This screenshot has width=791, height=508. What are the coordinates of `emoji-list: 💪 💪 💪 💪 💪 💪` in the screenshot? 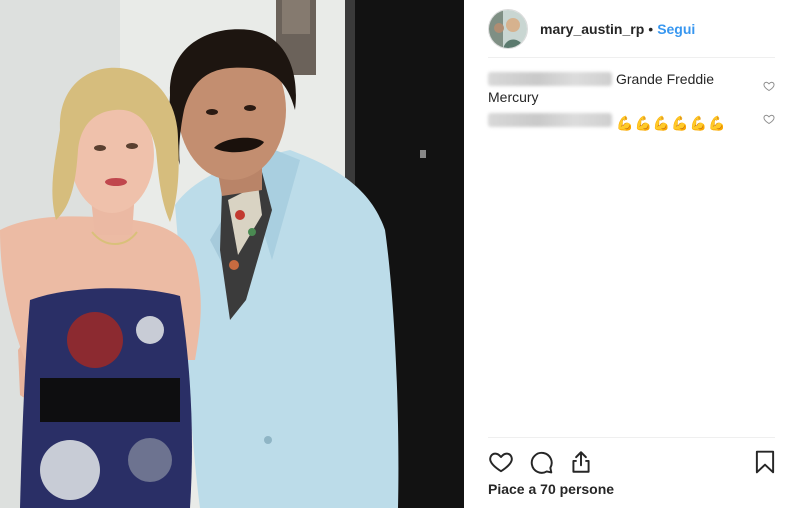 It's located at (671, 123).